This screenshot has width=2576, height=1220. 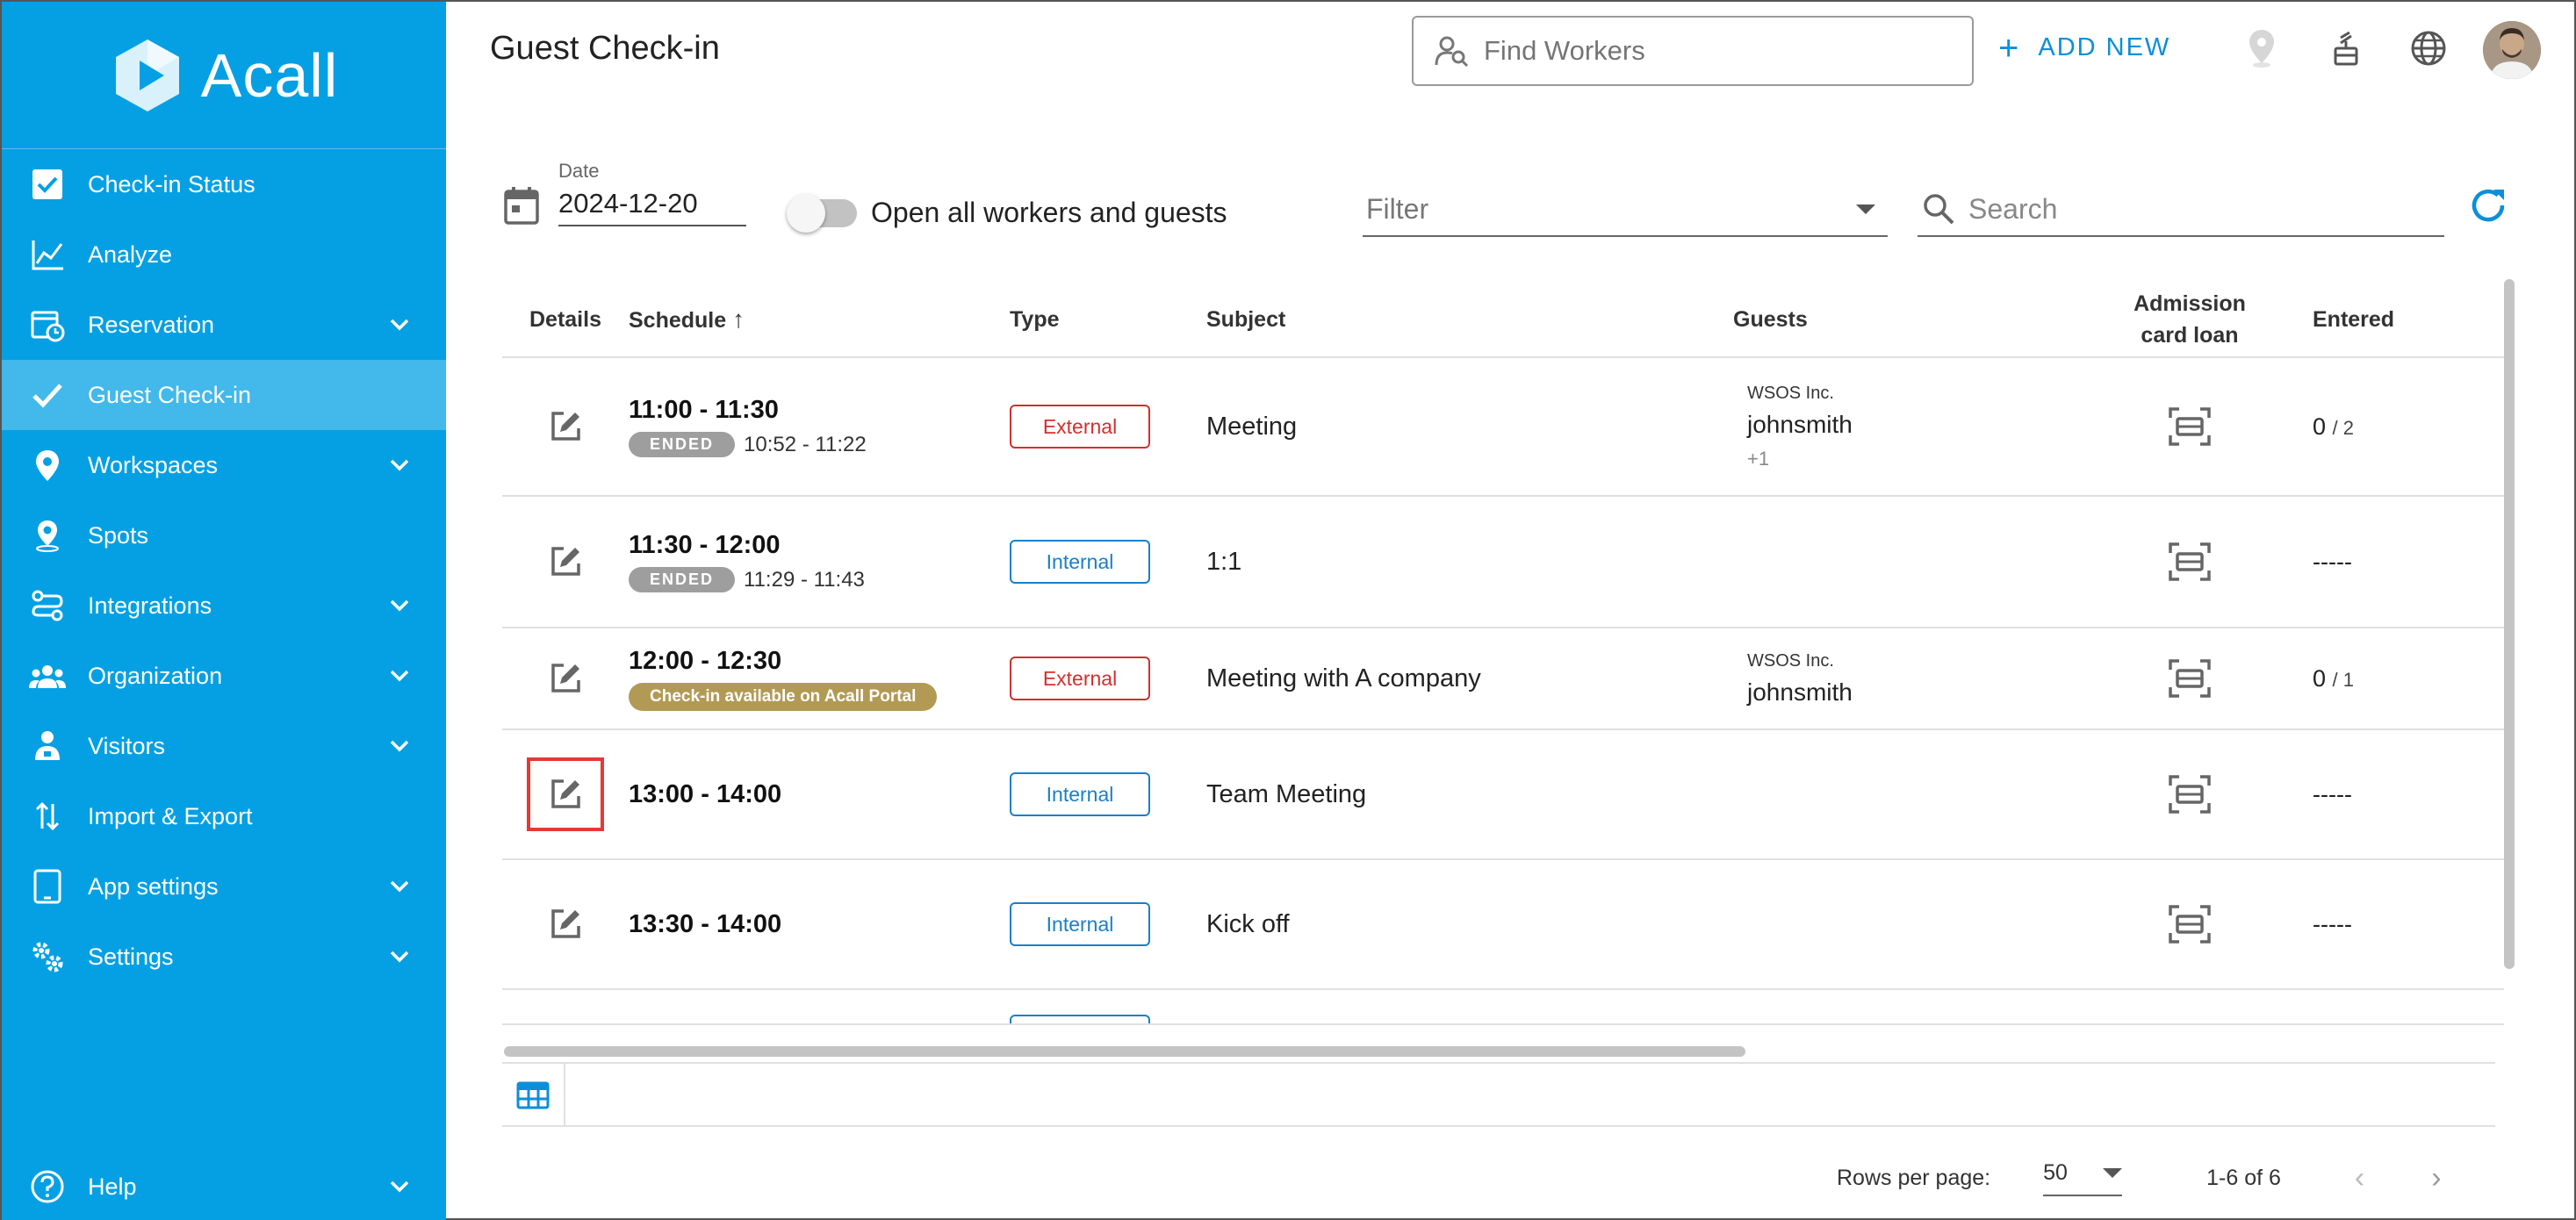 What do you see at coordinates (2359, 1178) in the screenshot?
I see `chevron-left-icon: ‹` at bounding box center [2359, 1178].